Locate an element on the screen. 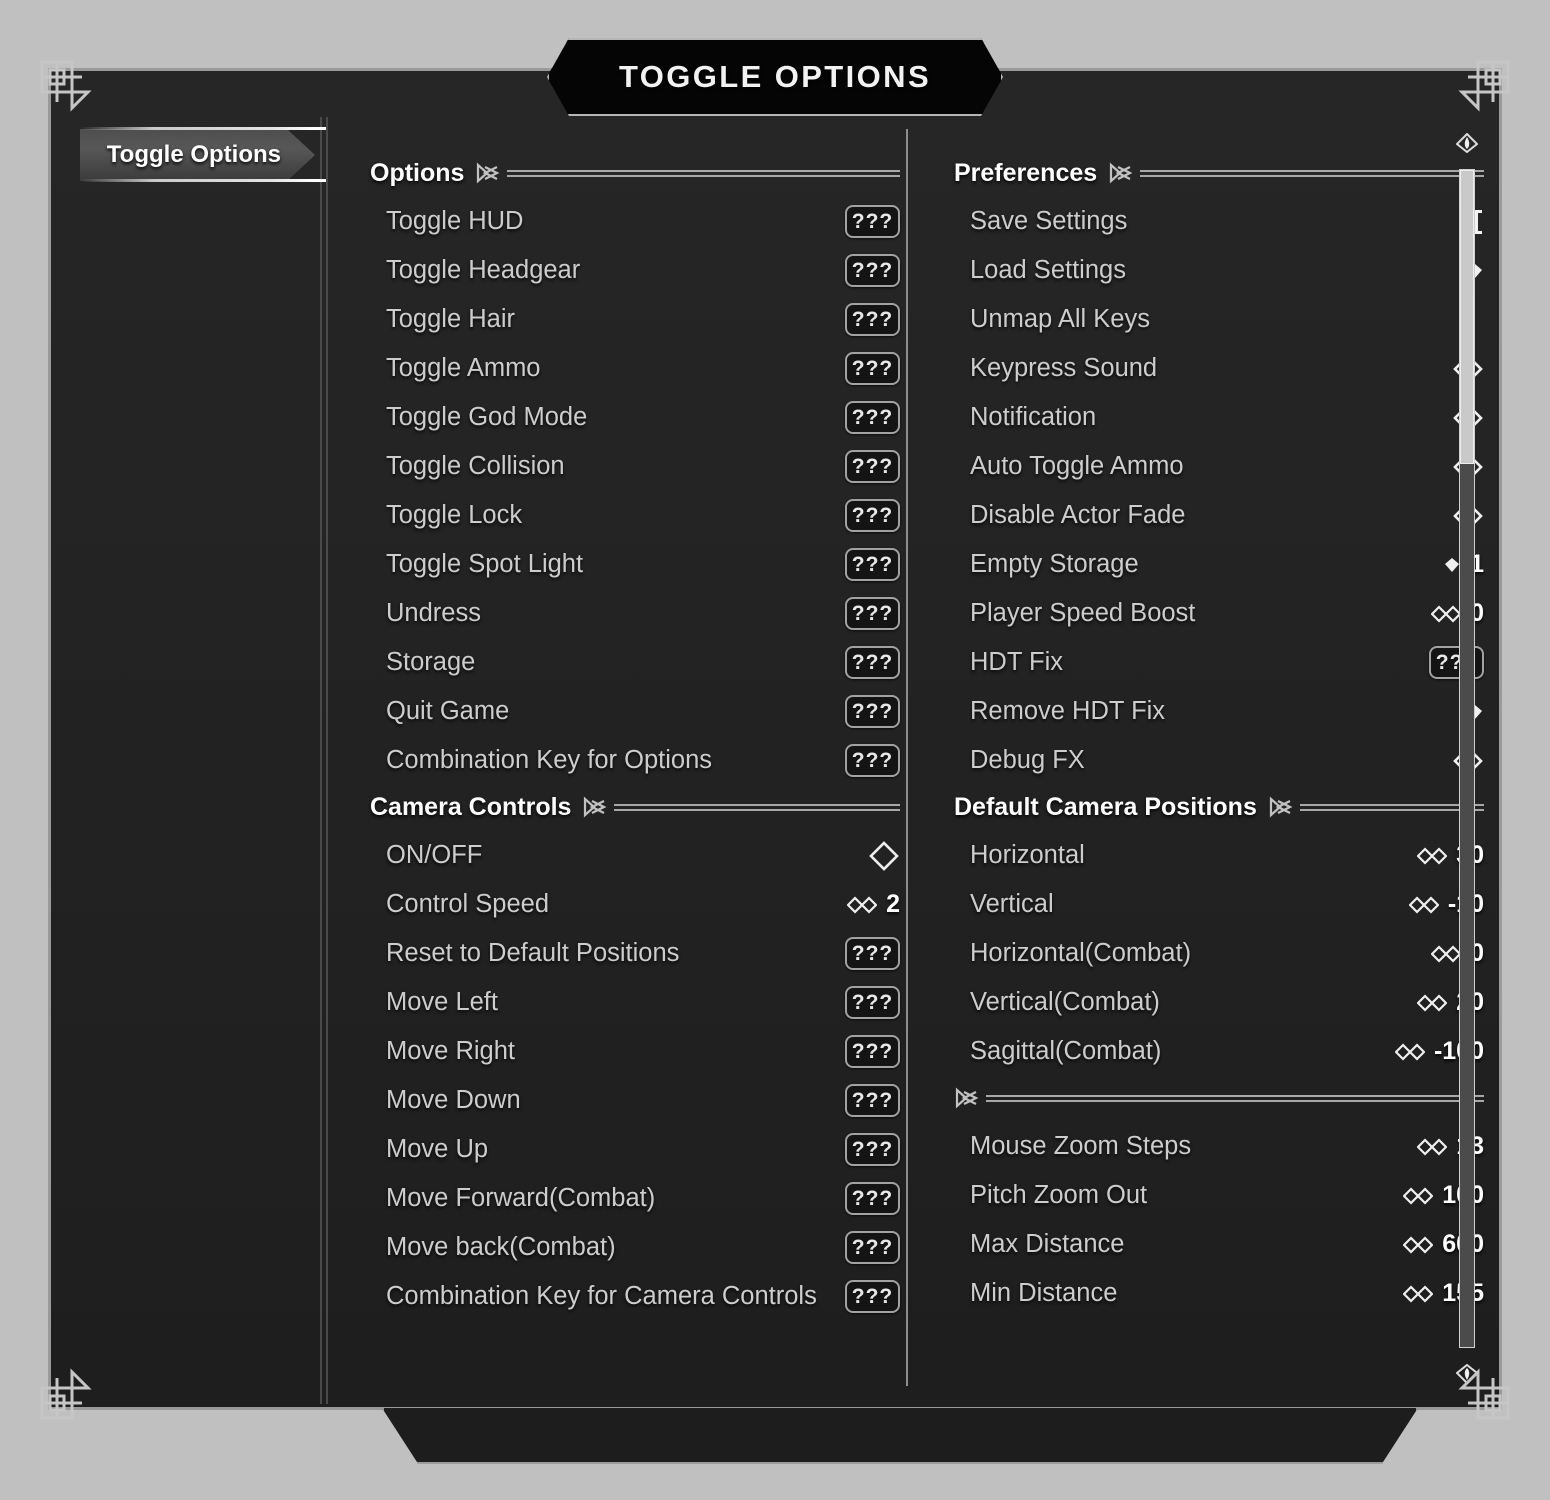  option-value: 2 is located at coordinates (873, 904).